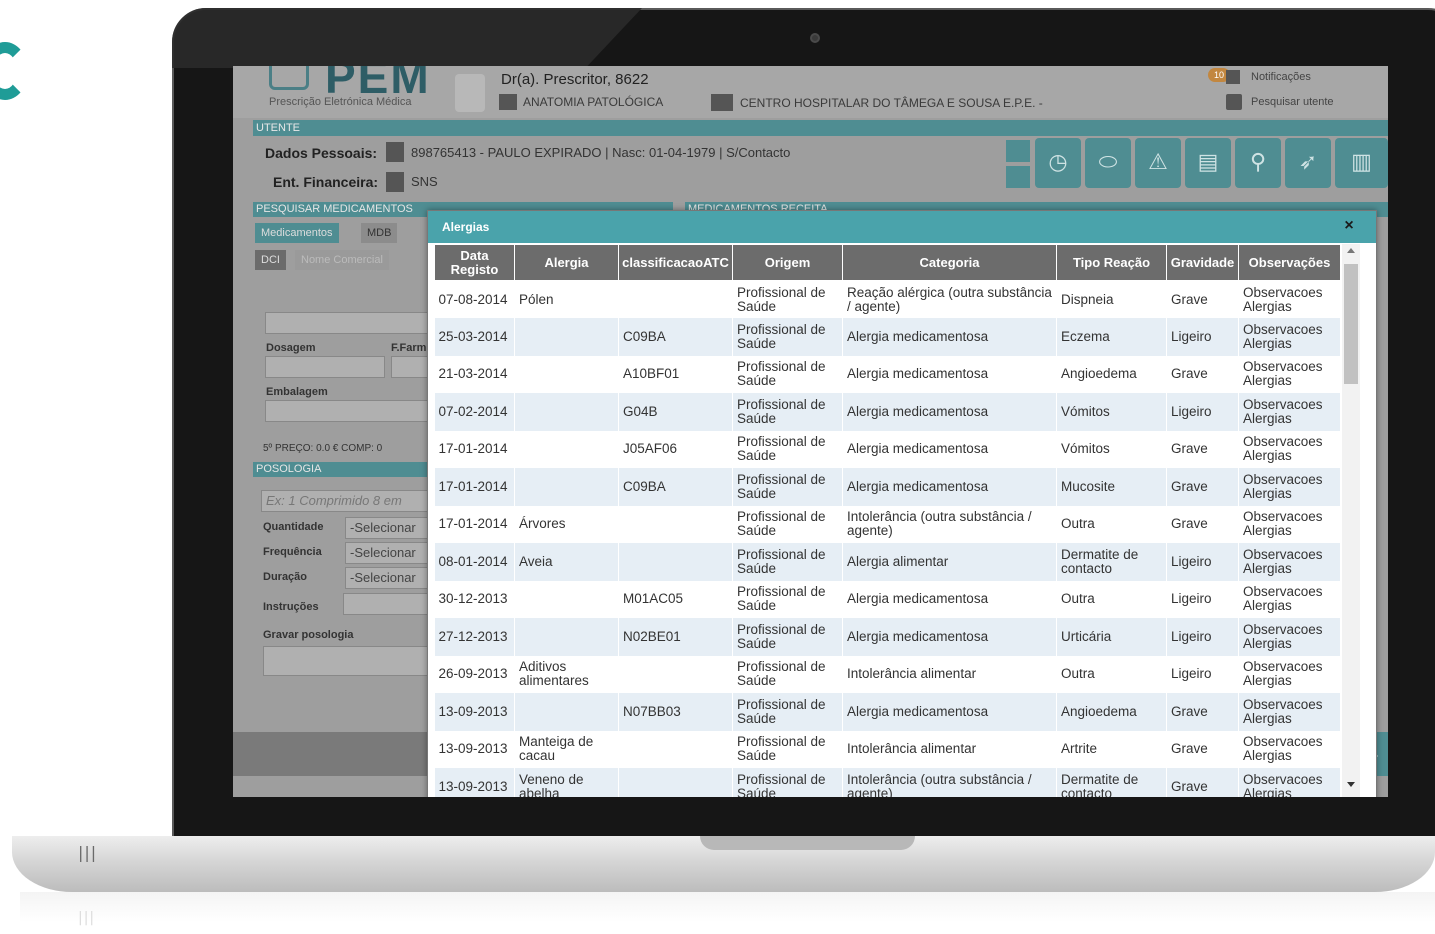  I want to click on tab-dci: DCI, so click(270, 260).